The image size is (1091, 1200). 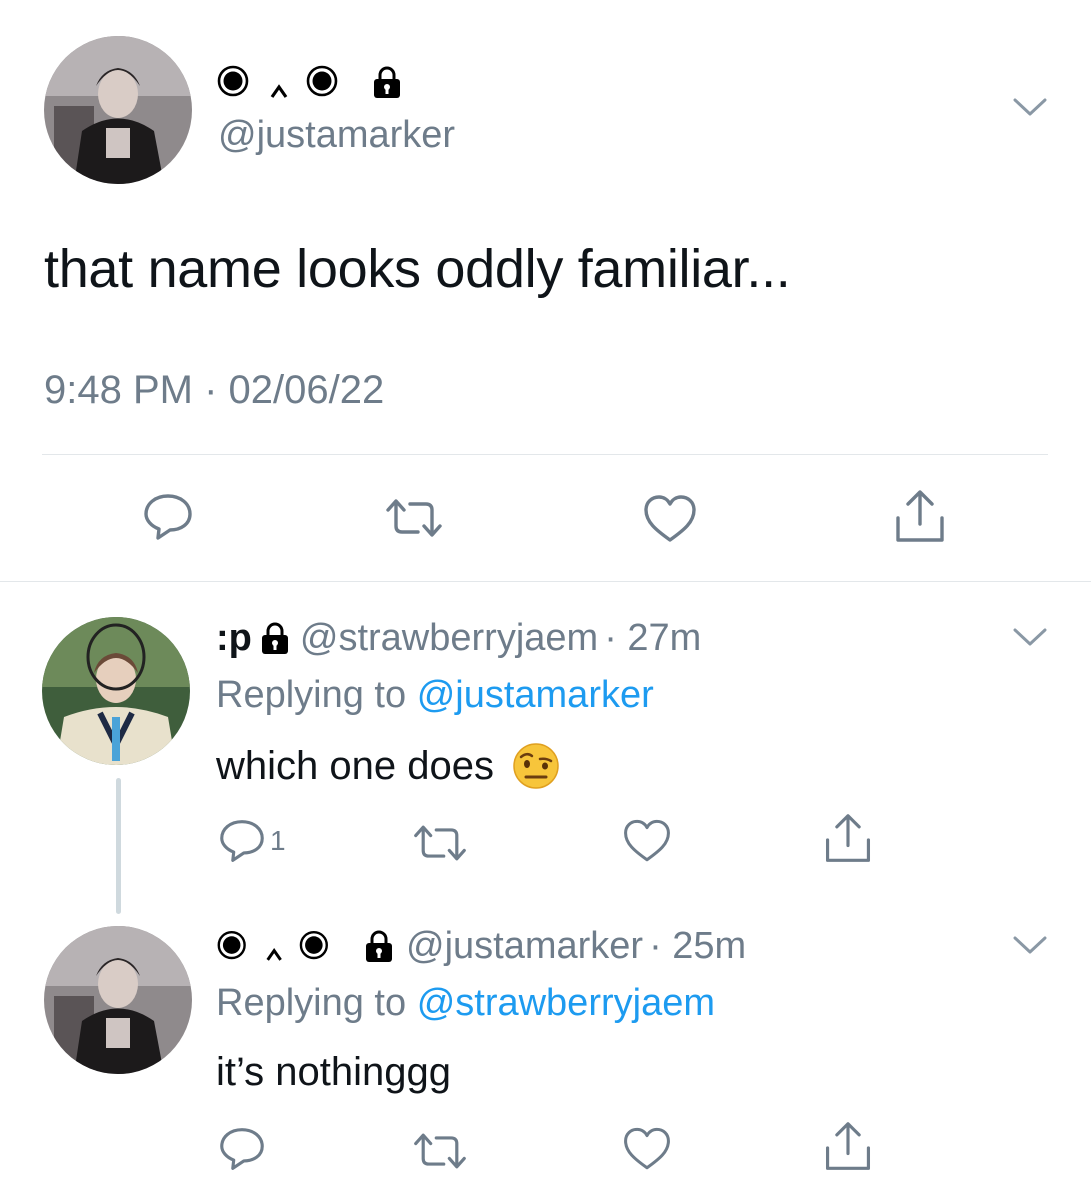 What do you see at coordinates (545, 581) in the screenshot?
I see `section-divider` at bounding box center [545, 581].